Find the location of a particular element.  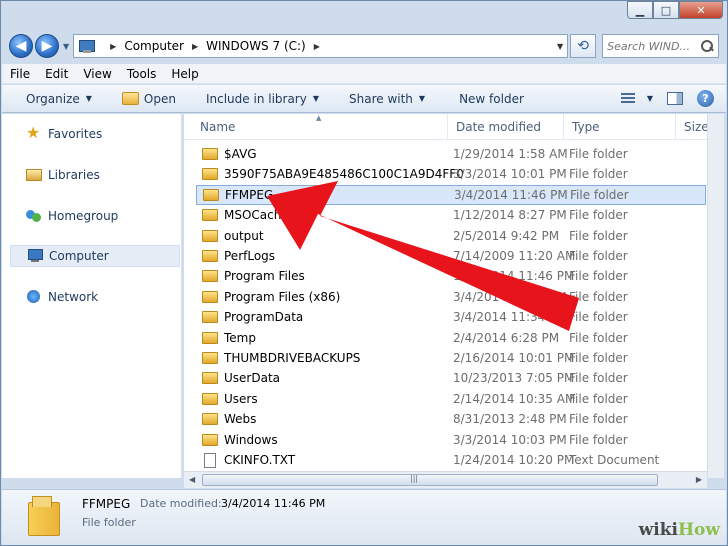

file-name: Program Files is located at coordinates (264, 276).